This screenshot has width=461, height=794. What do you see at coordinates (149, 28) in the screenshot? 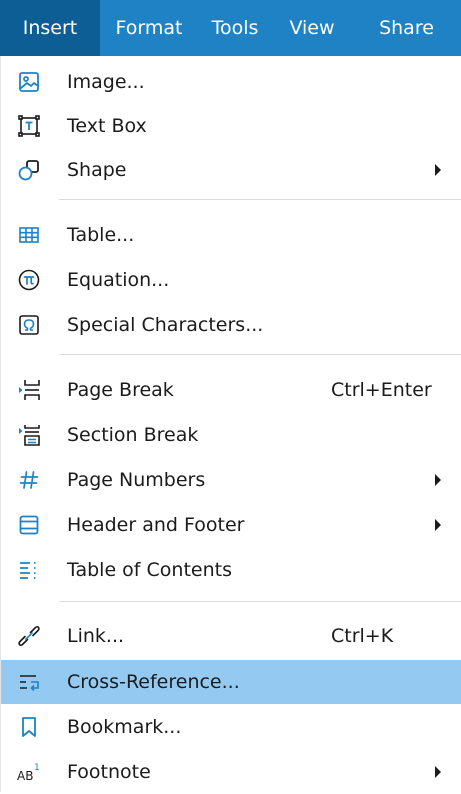
I see `menu-format: Format` at bounding box center [149, 28].